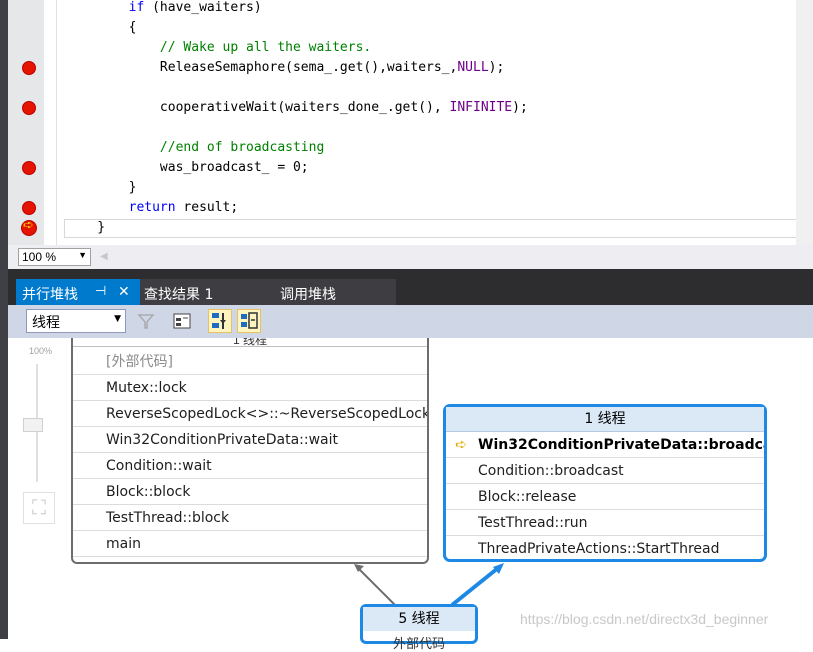 The image size is (813, 652). I want to click on watermark-text: https://blog.csdn.net/directx3d_beginner, so click(644, 619).